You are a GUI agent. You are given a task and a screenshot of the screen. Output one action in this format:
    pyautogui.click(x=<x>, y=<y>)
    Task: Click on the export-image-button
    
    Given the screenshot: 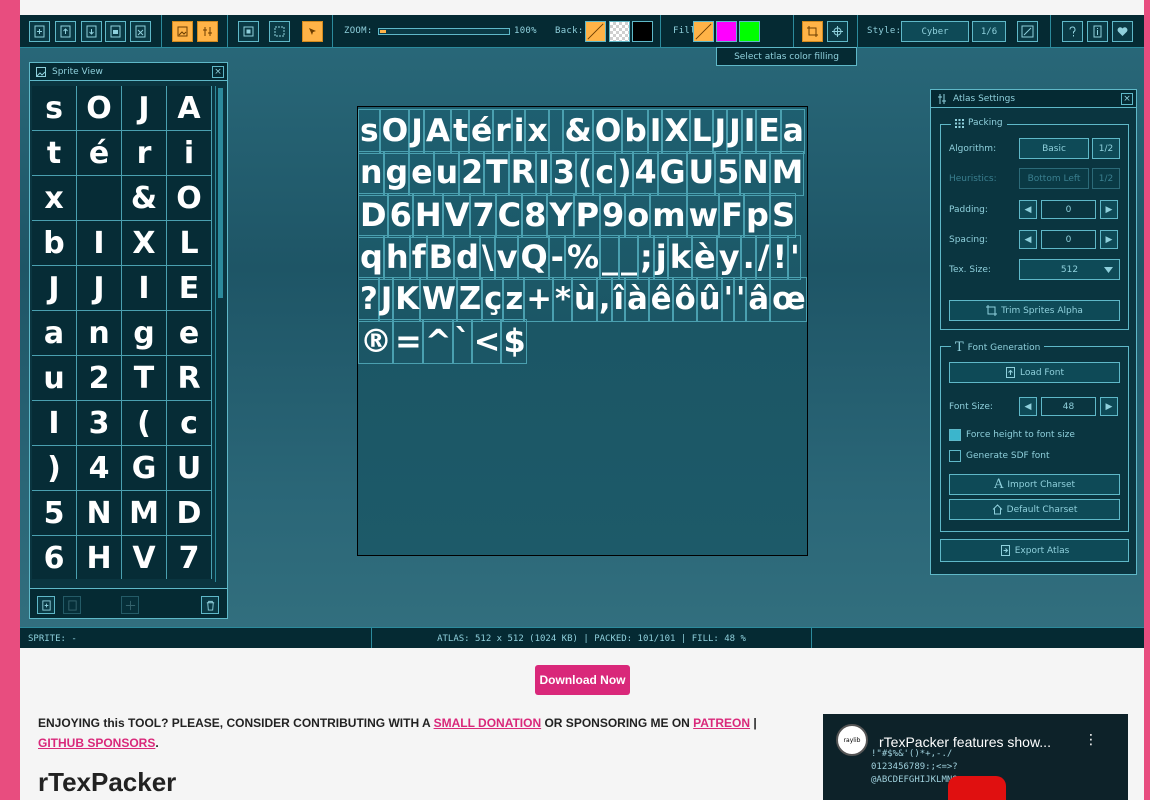 What is the action you would take?
    pyautogui.click(x=115, y=31)
    